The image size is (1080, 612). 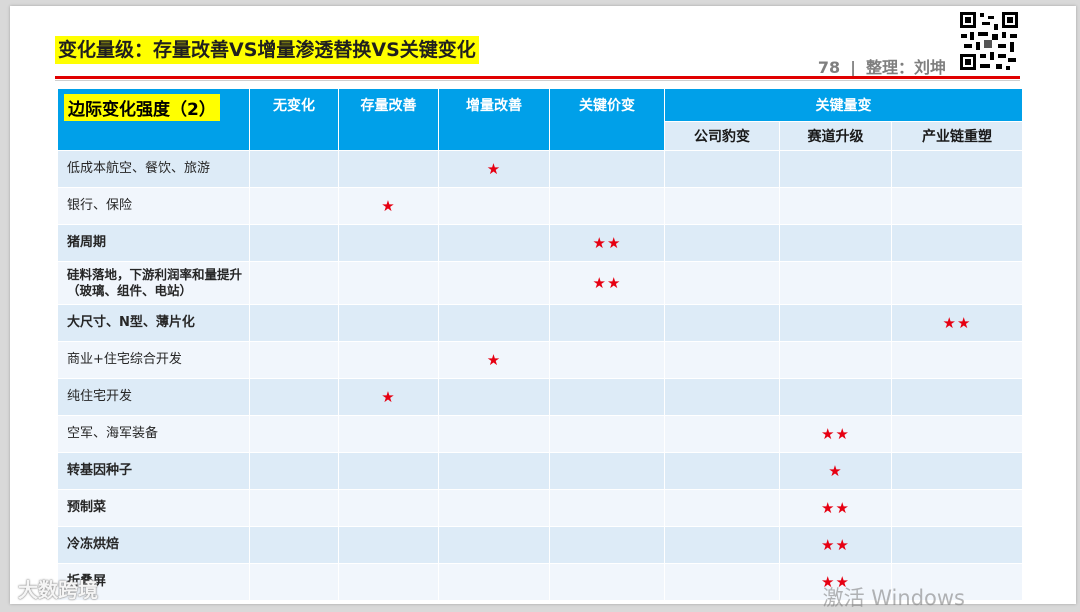 I want to click on row-label: 猪周期, so click(x=153, y=243).